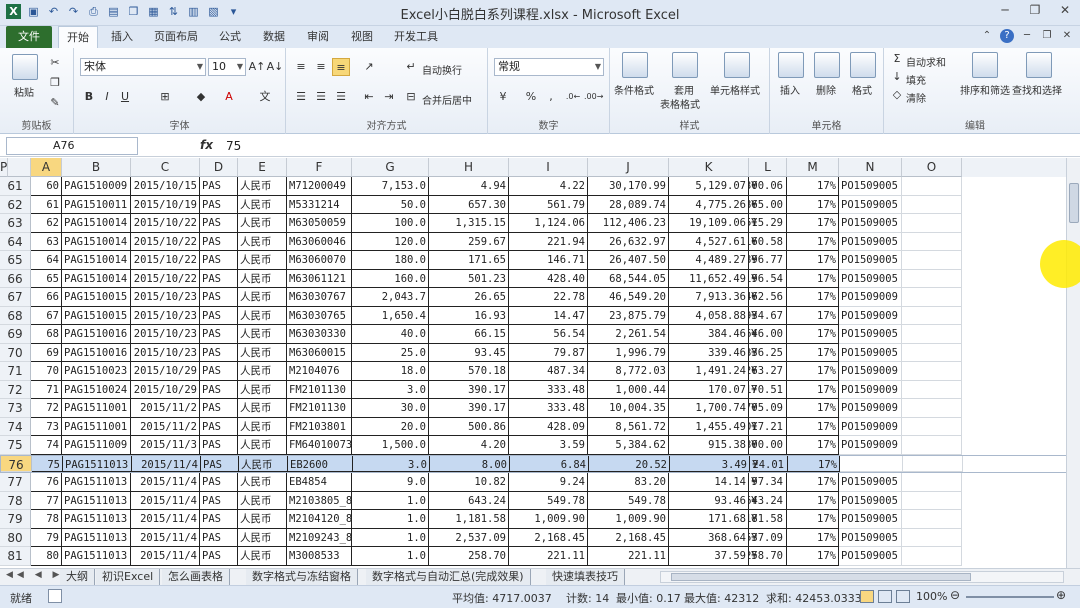 The width and height of the screenshot is (1080, 608). I want to click on find-select-icon, so click(1039, 65).